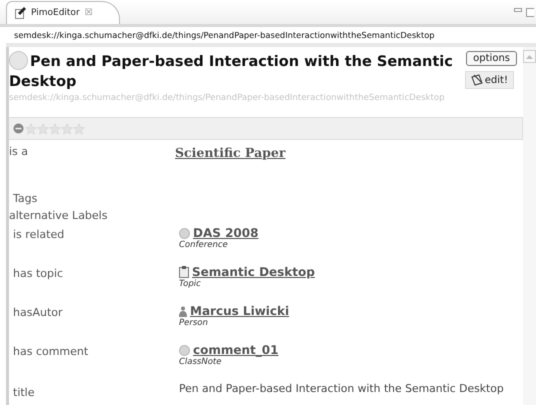 This screenshot has height=405, width=536. Describe the element at coordinates (518, 10) in the screenshot. I see `minimize-icon` at that location.